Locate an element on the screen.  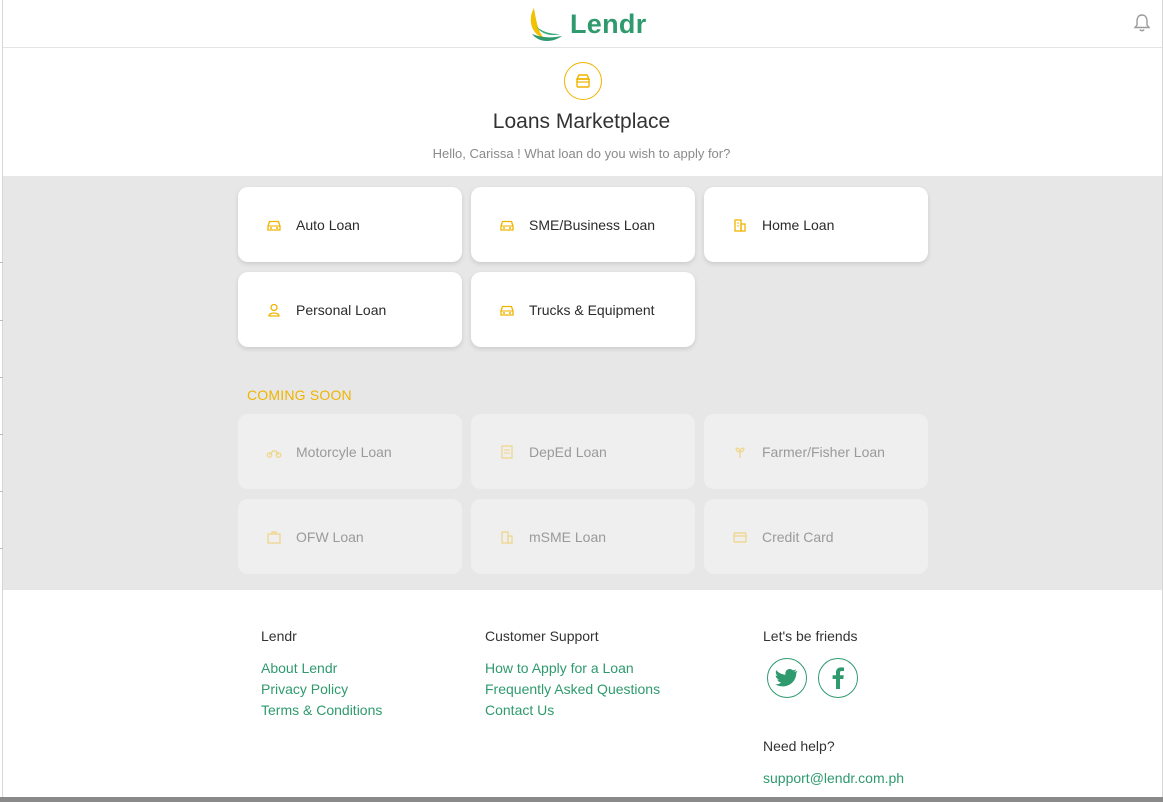
deped-loan-card: DepEd Loan is located at coordinates (583, 451).